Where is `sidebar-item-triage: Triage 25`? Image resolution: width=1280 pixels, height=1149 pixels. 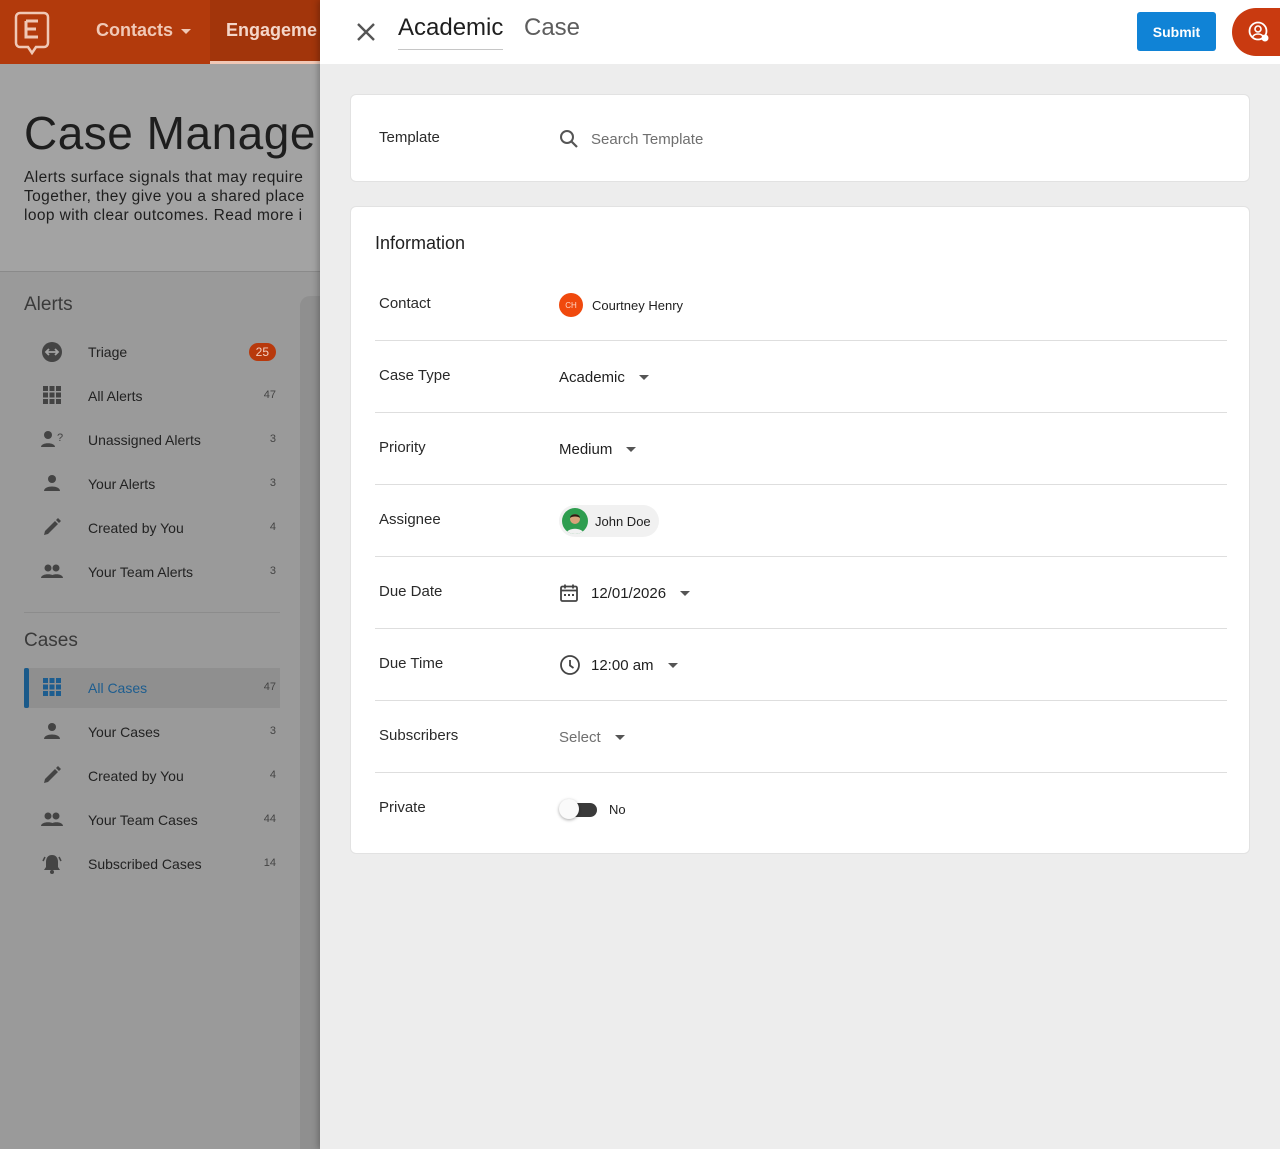 sidebar-item-triage: Triage 25 is located at coordinates (152, 352).